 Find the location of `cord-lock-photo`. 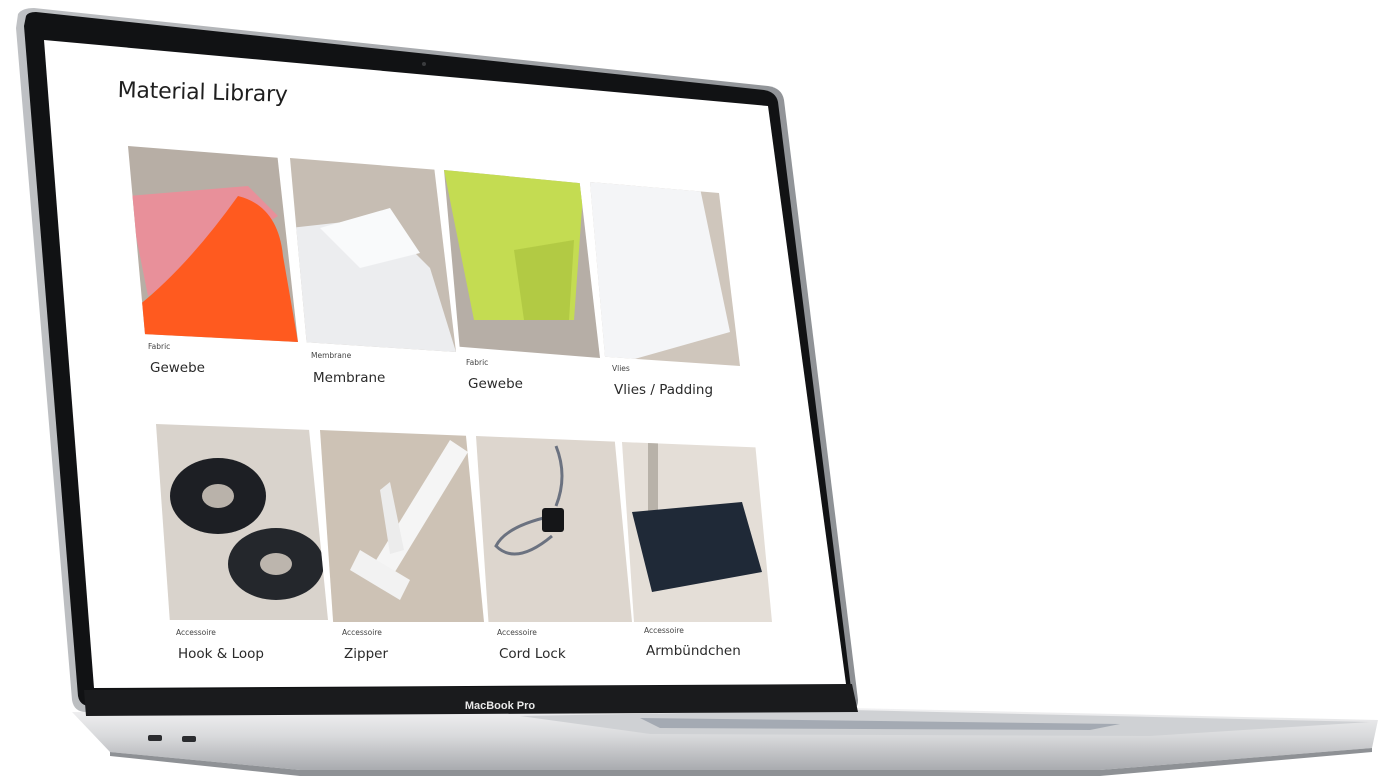

cord-lock-photo is located at coordinates (554, 529).